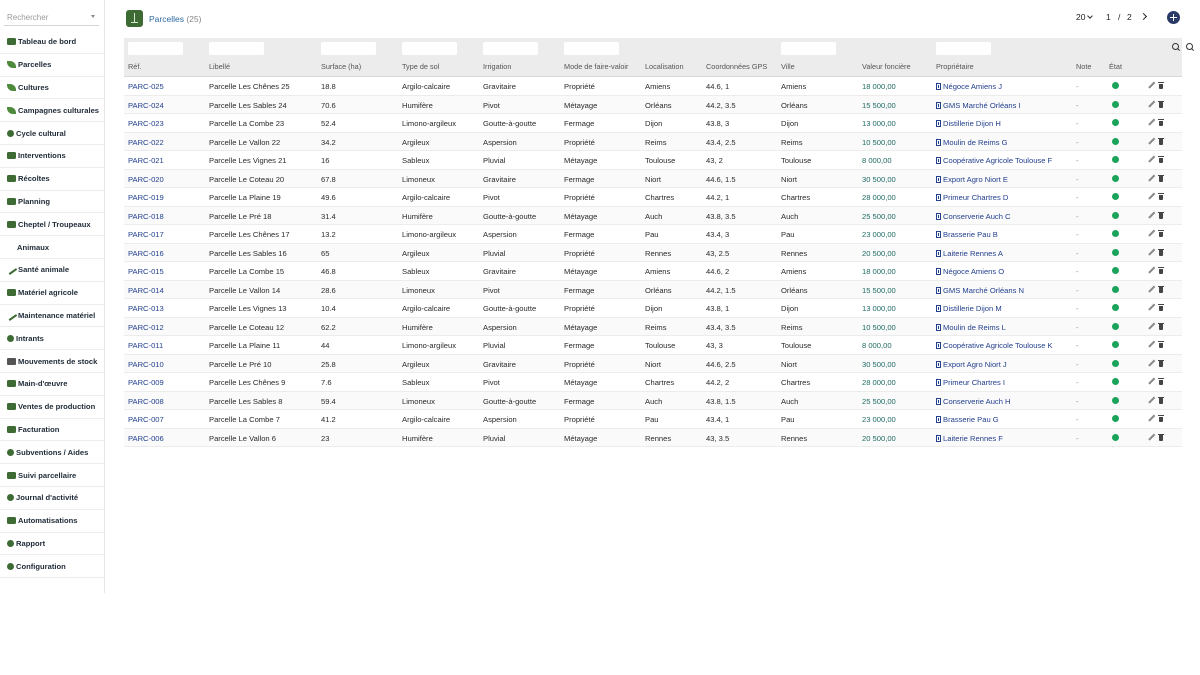 Image resolution: width=1200 pixels, height=675 pixels. What do you see at coordinates (429, 48) in the screenshot?
I see `filter-input-soil` at bounding box center [429, 48].